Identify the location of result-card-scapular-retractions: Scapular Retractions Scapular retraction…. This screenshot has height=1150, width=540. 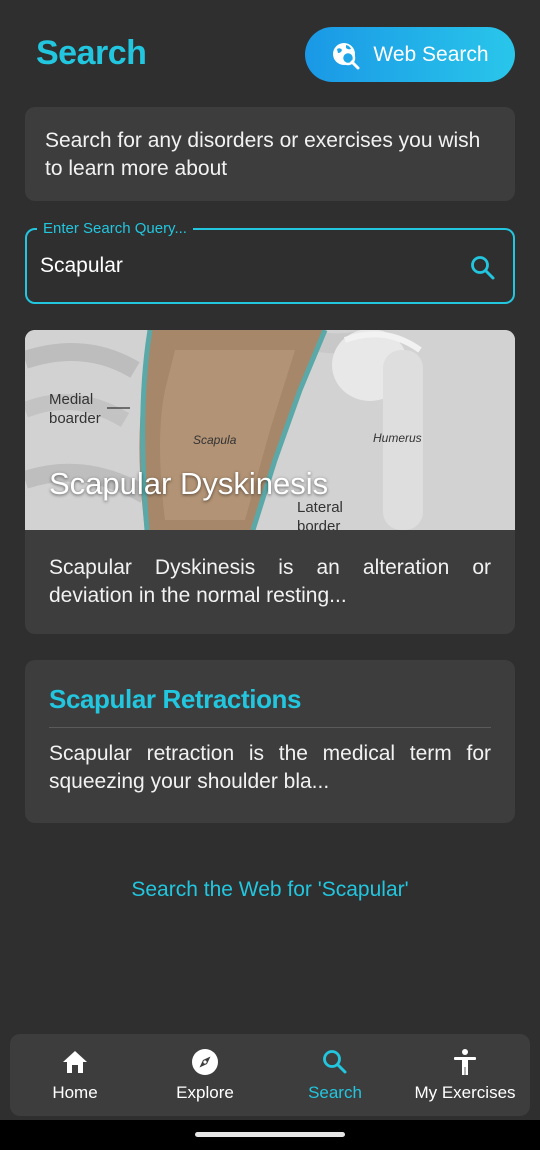
(270, 741).